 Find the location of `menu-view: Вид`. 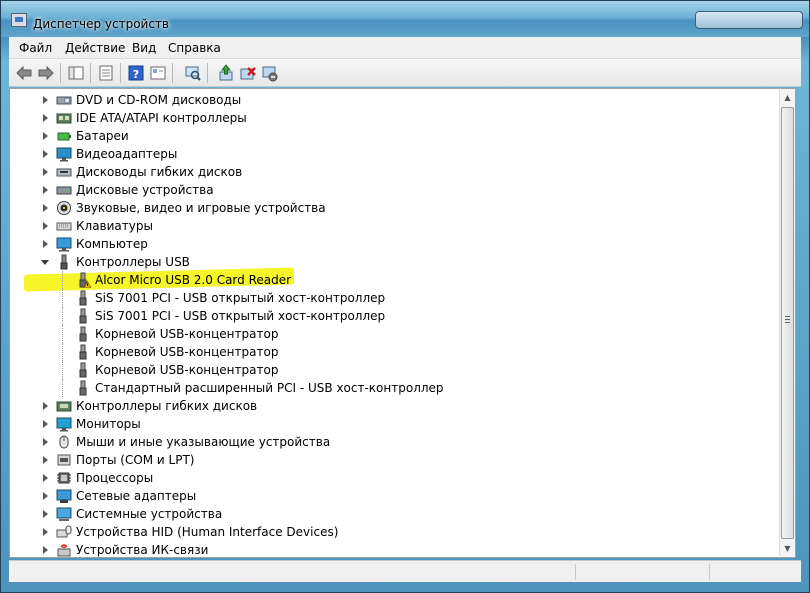

menu-view: Вид is located at coordinates (144, 48).